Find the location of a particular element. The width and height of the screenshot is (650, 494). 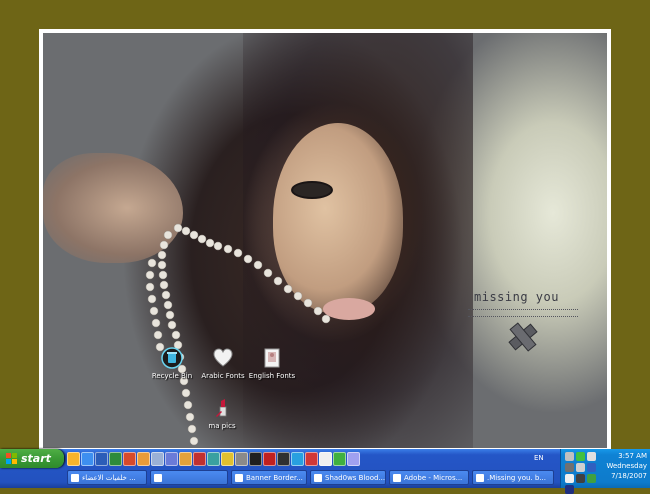

quick-launch-ie-icon is located at coordinates (87, 459).